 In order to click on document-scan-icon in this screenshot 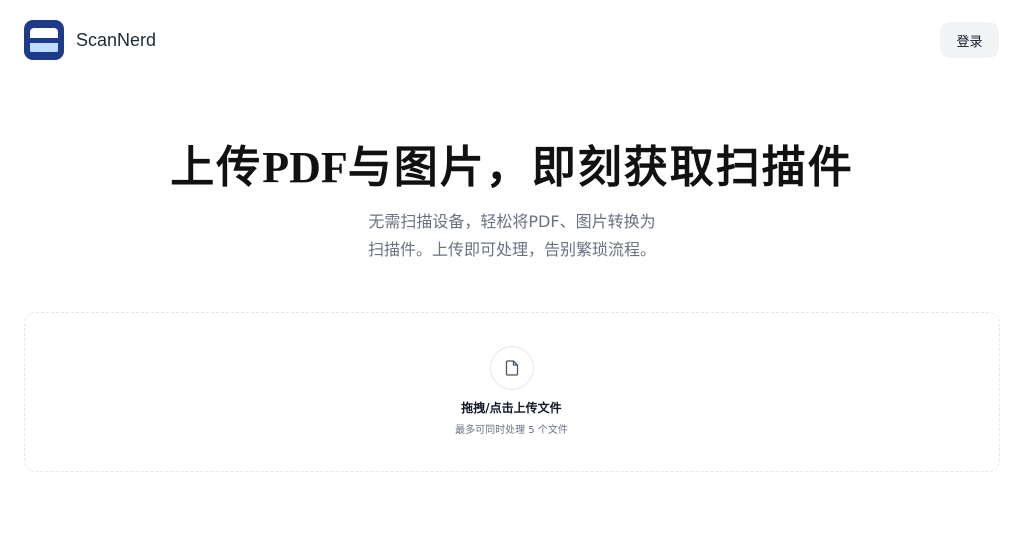, I will do `click(44, 40)`.